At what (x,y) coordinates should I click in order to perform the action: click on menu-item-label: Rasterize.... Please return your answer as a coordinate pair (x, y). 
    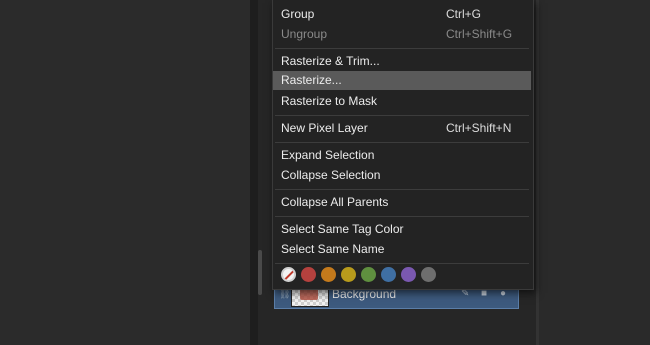
    Looking at the image, I should click on (311, 80).